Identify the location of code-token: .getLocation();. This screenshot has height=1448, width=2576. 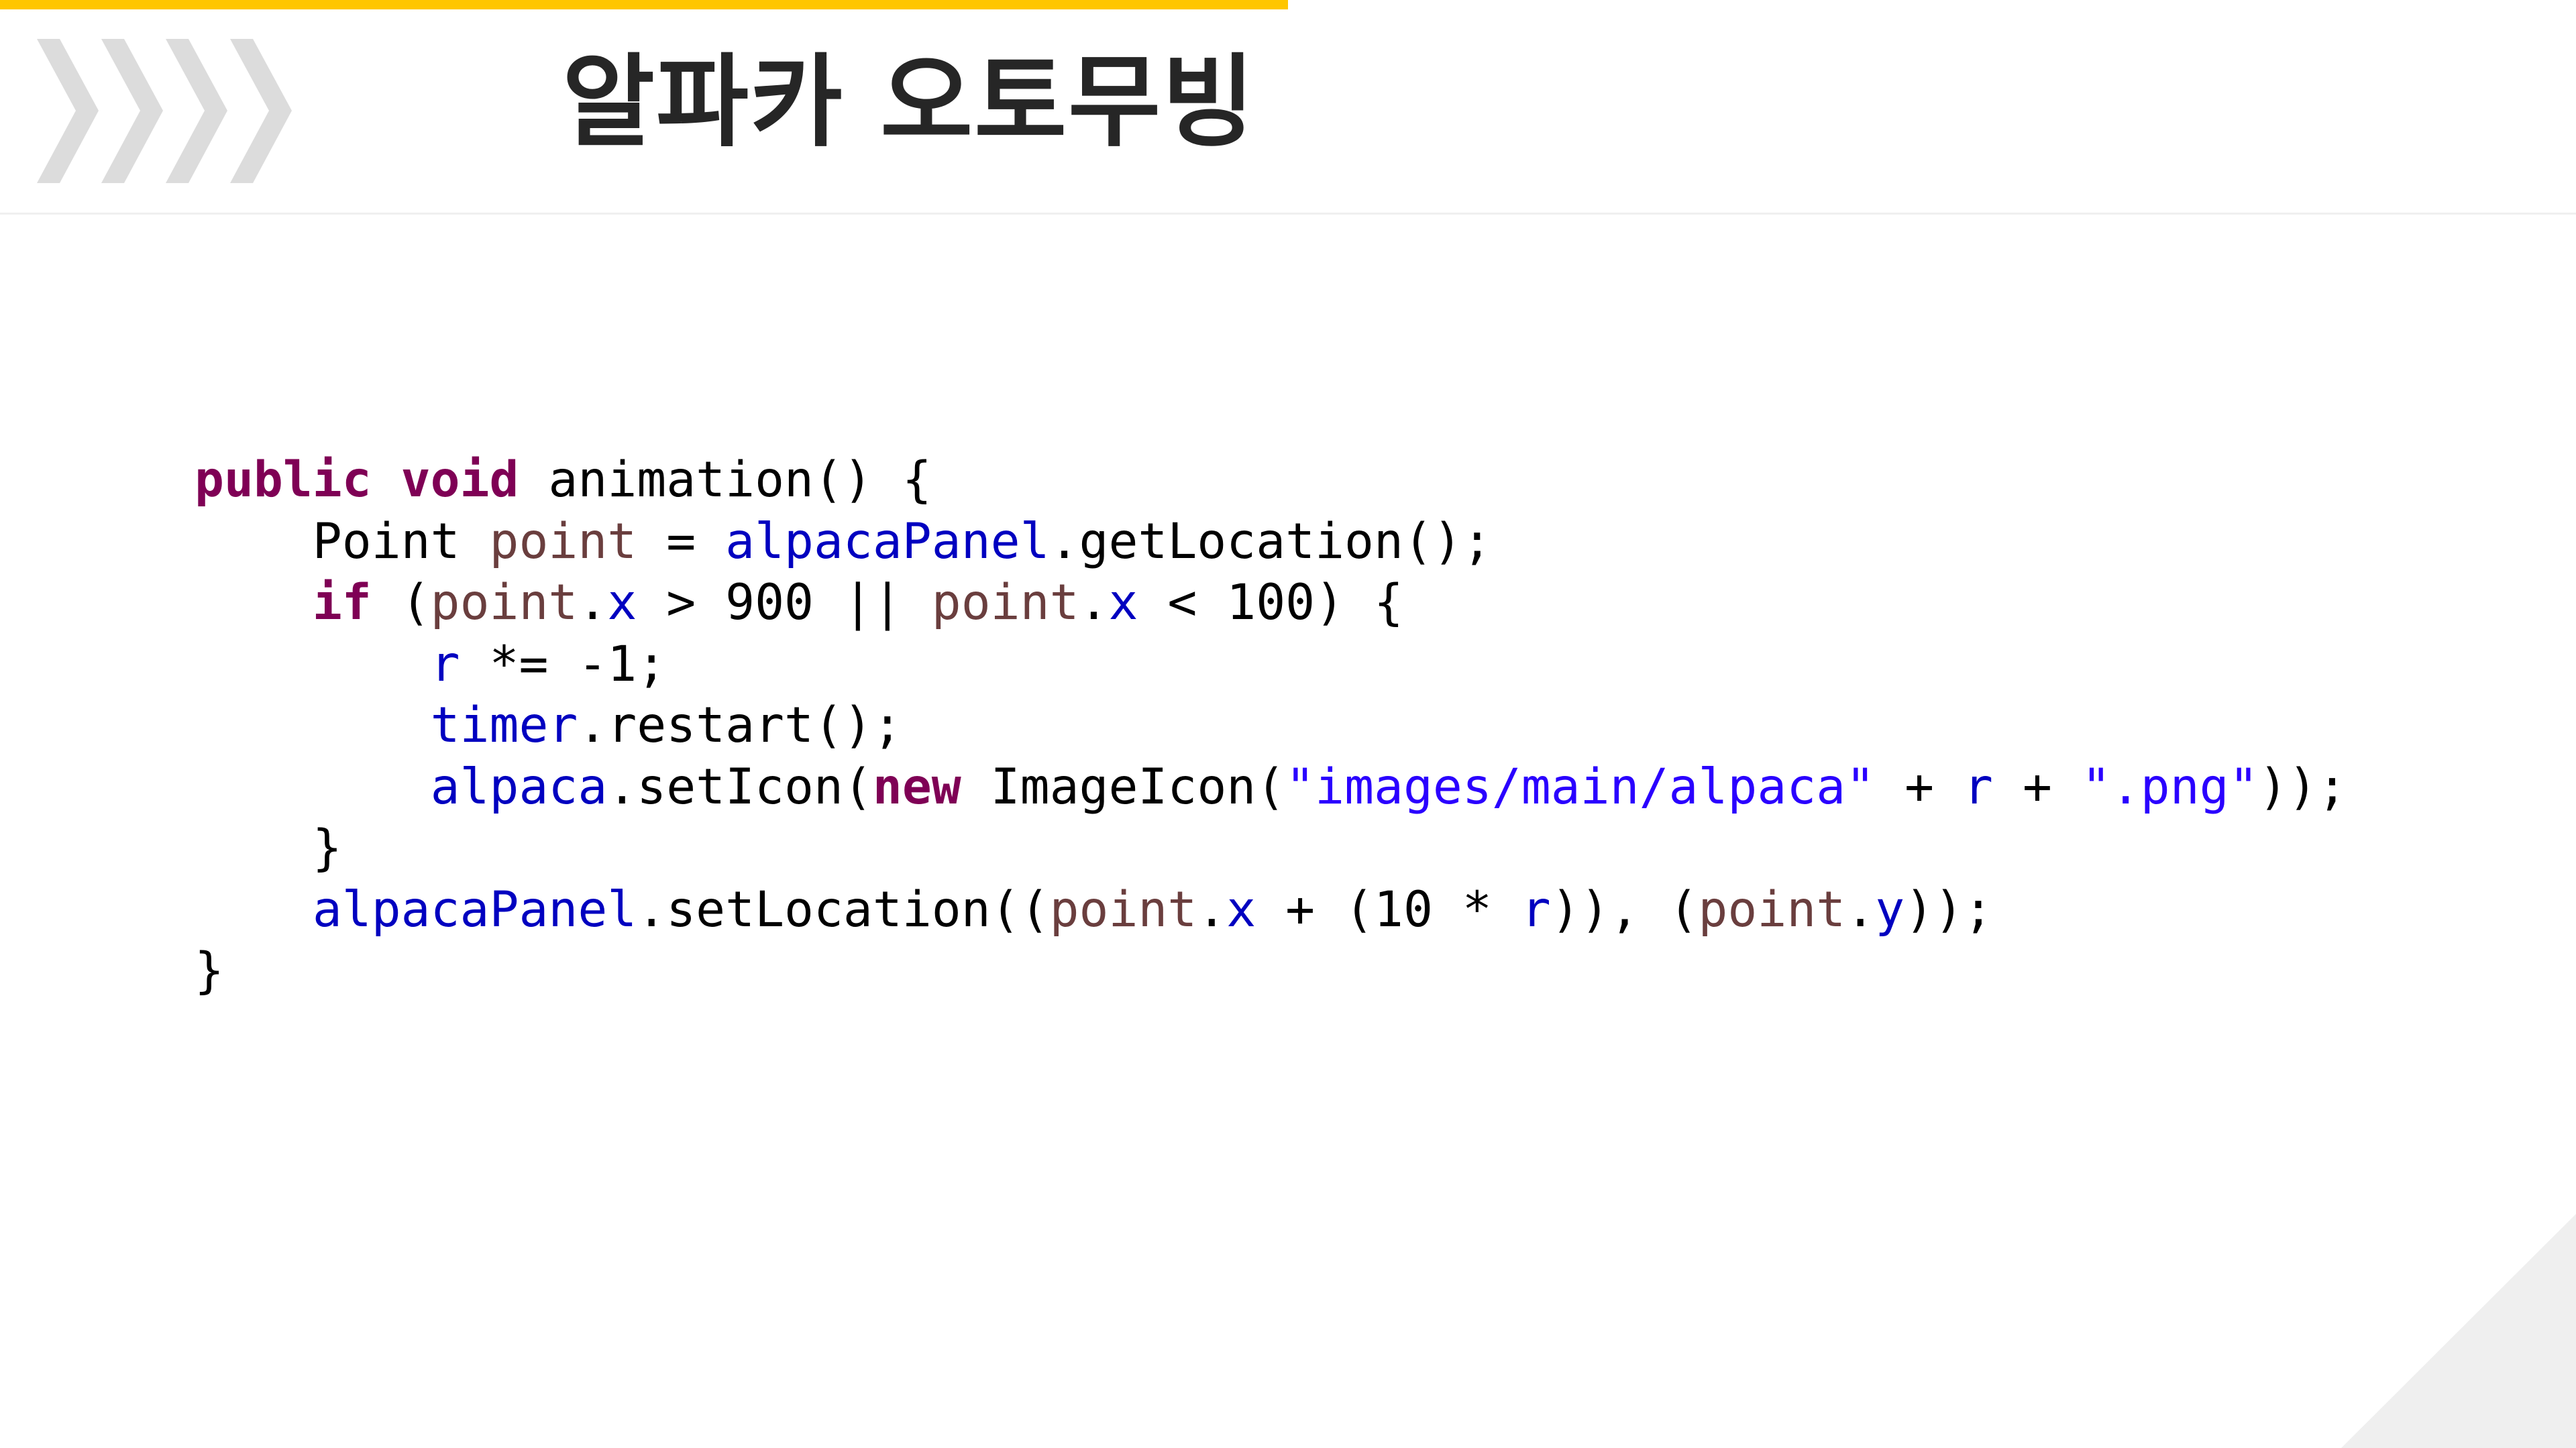
(1270, 541).